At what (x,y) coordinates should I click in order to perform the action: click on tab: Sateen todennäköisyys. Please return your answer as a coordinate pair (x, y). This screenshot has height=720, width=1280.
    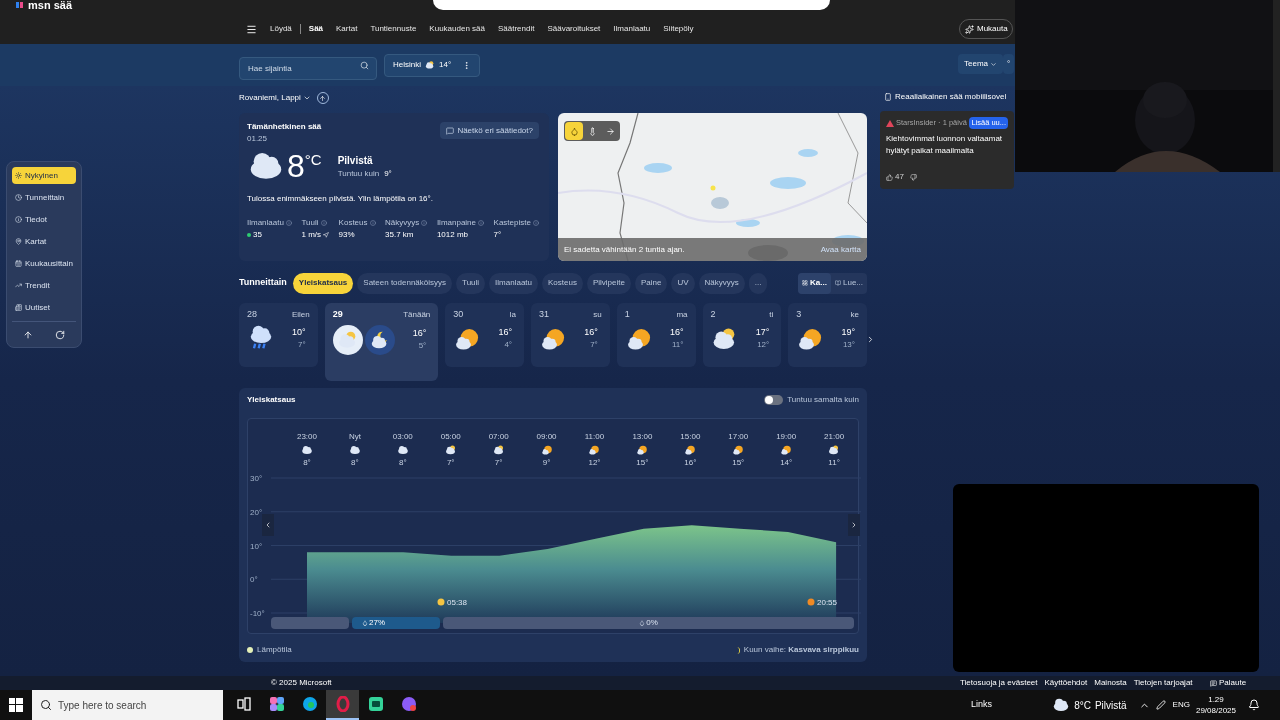
    Looking at the image, I should click on (405, 283).